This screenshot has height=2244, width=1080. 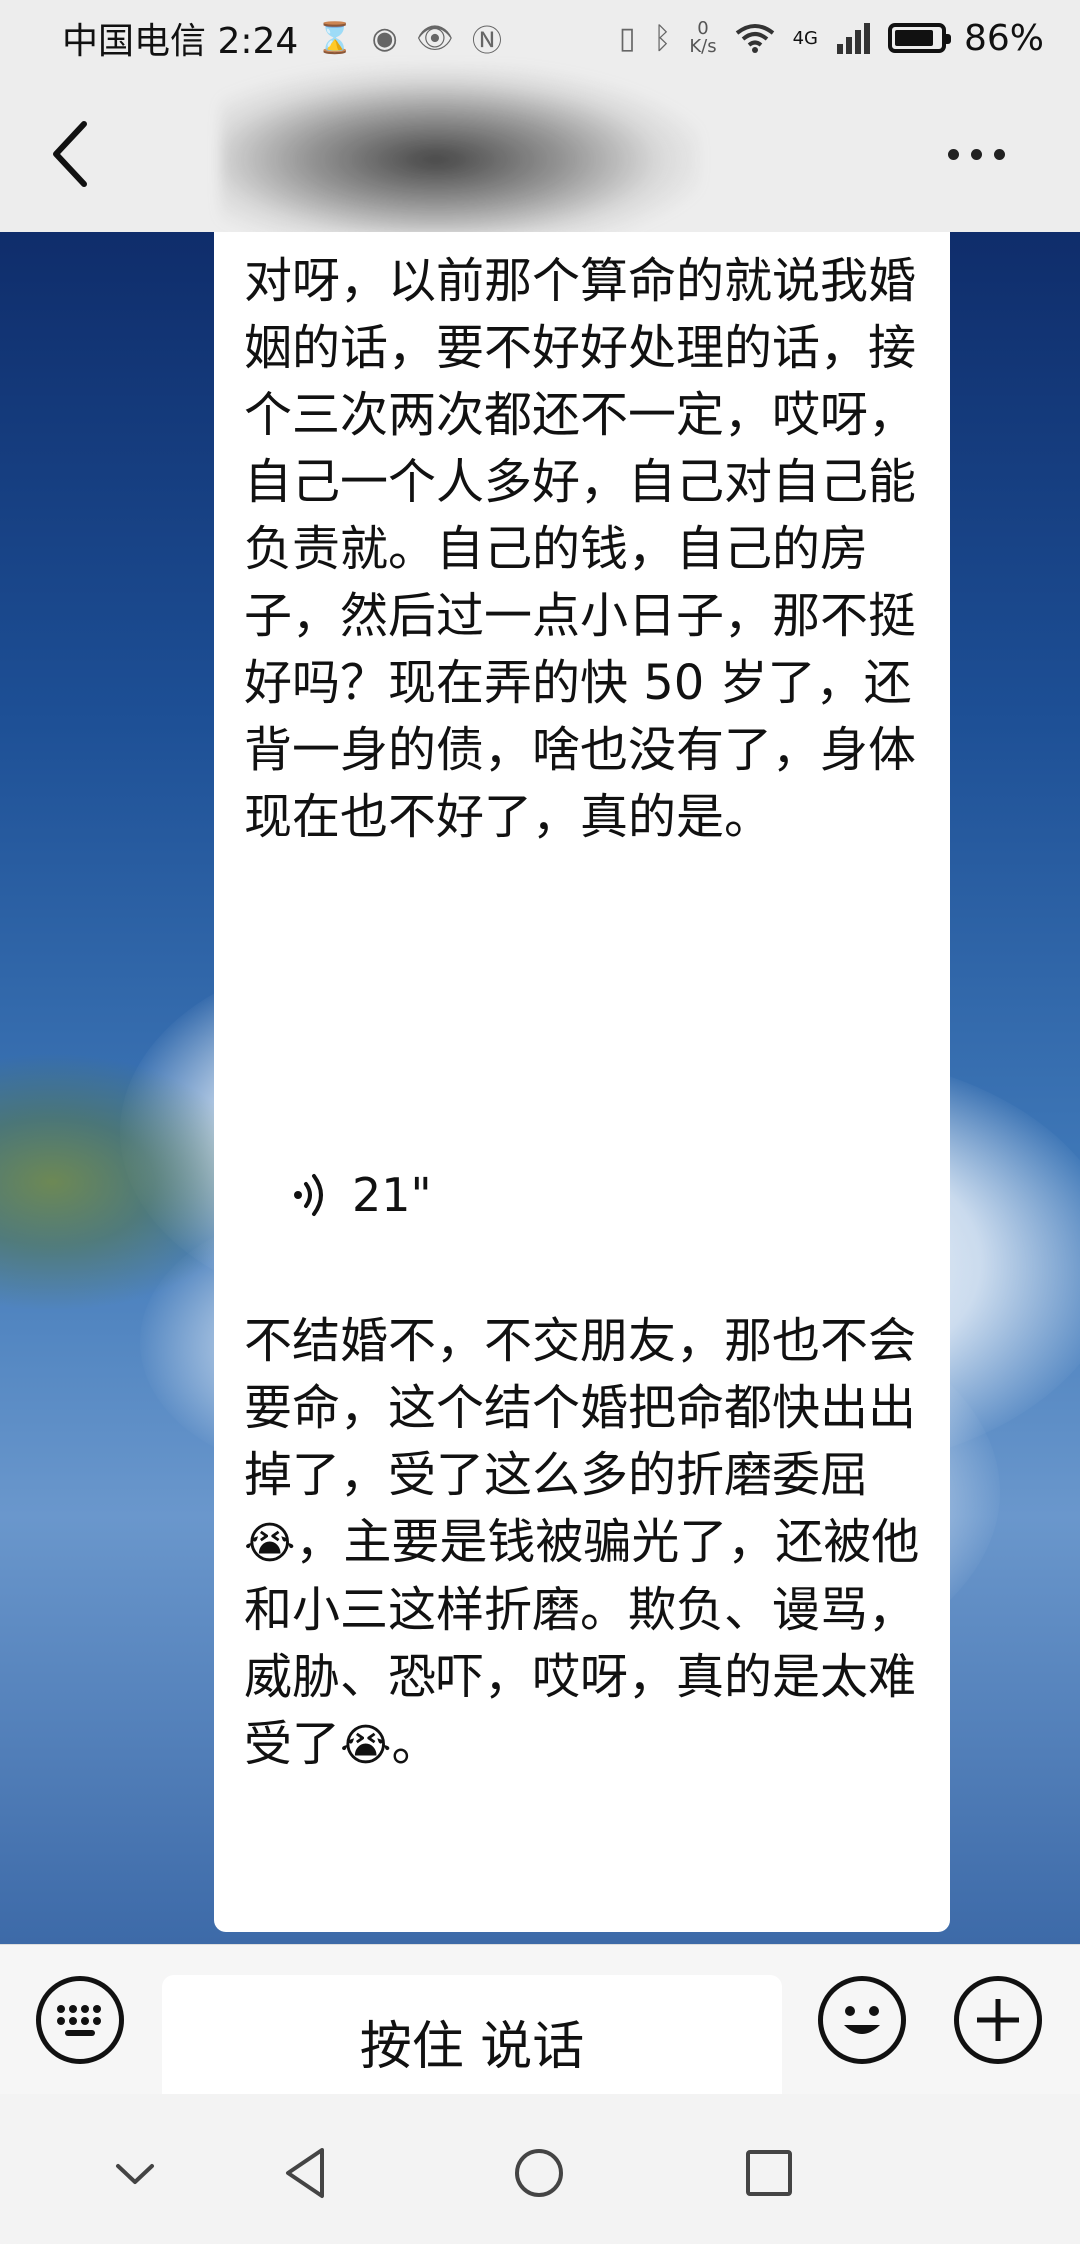 I want to click on chevron-left-icon, so click(x=70, y=154).